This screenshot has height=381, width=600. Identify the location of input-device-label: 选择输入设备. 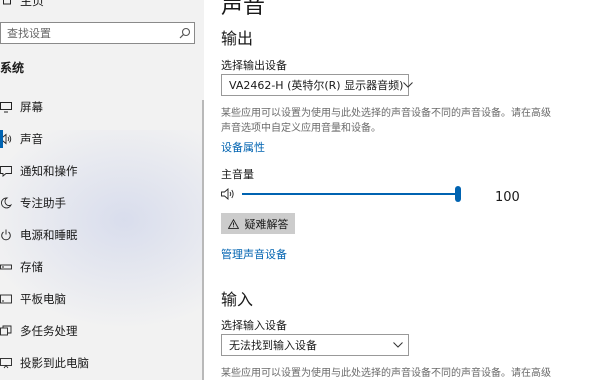
(254, 325).